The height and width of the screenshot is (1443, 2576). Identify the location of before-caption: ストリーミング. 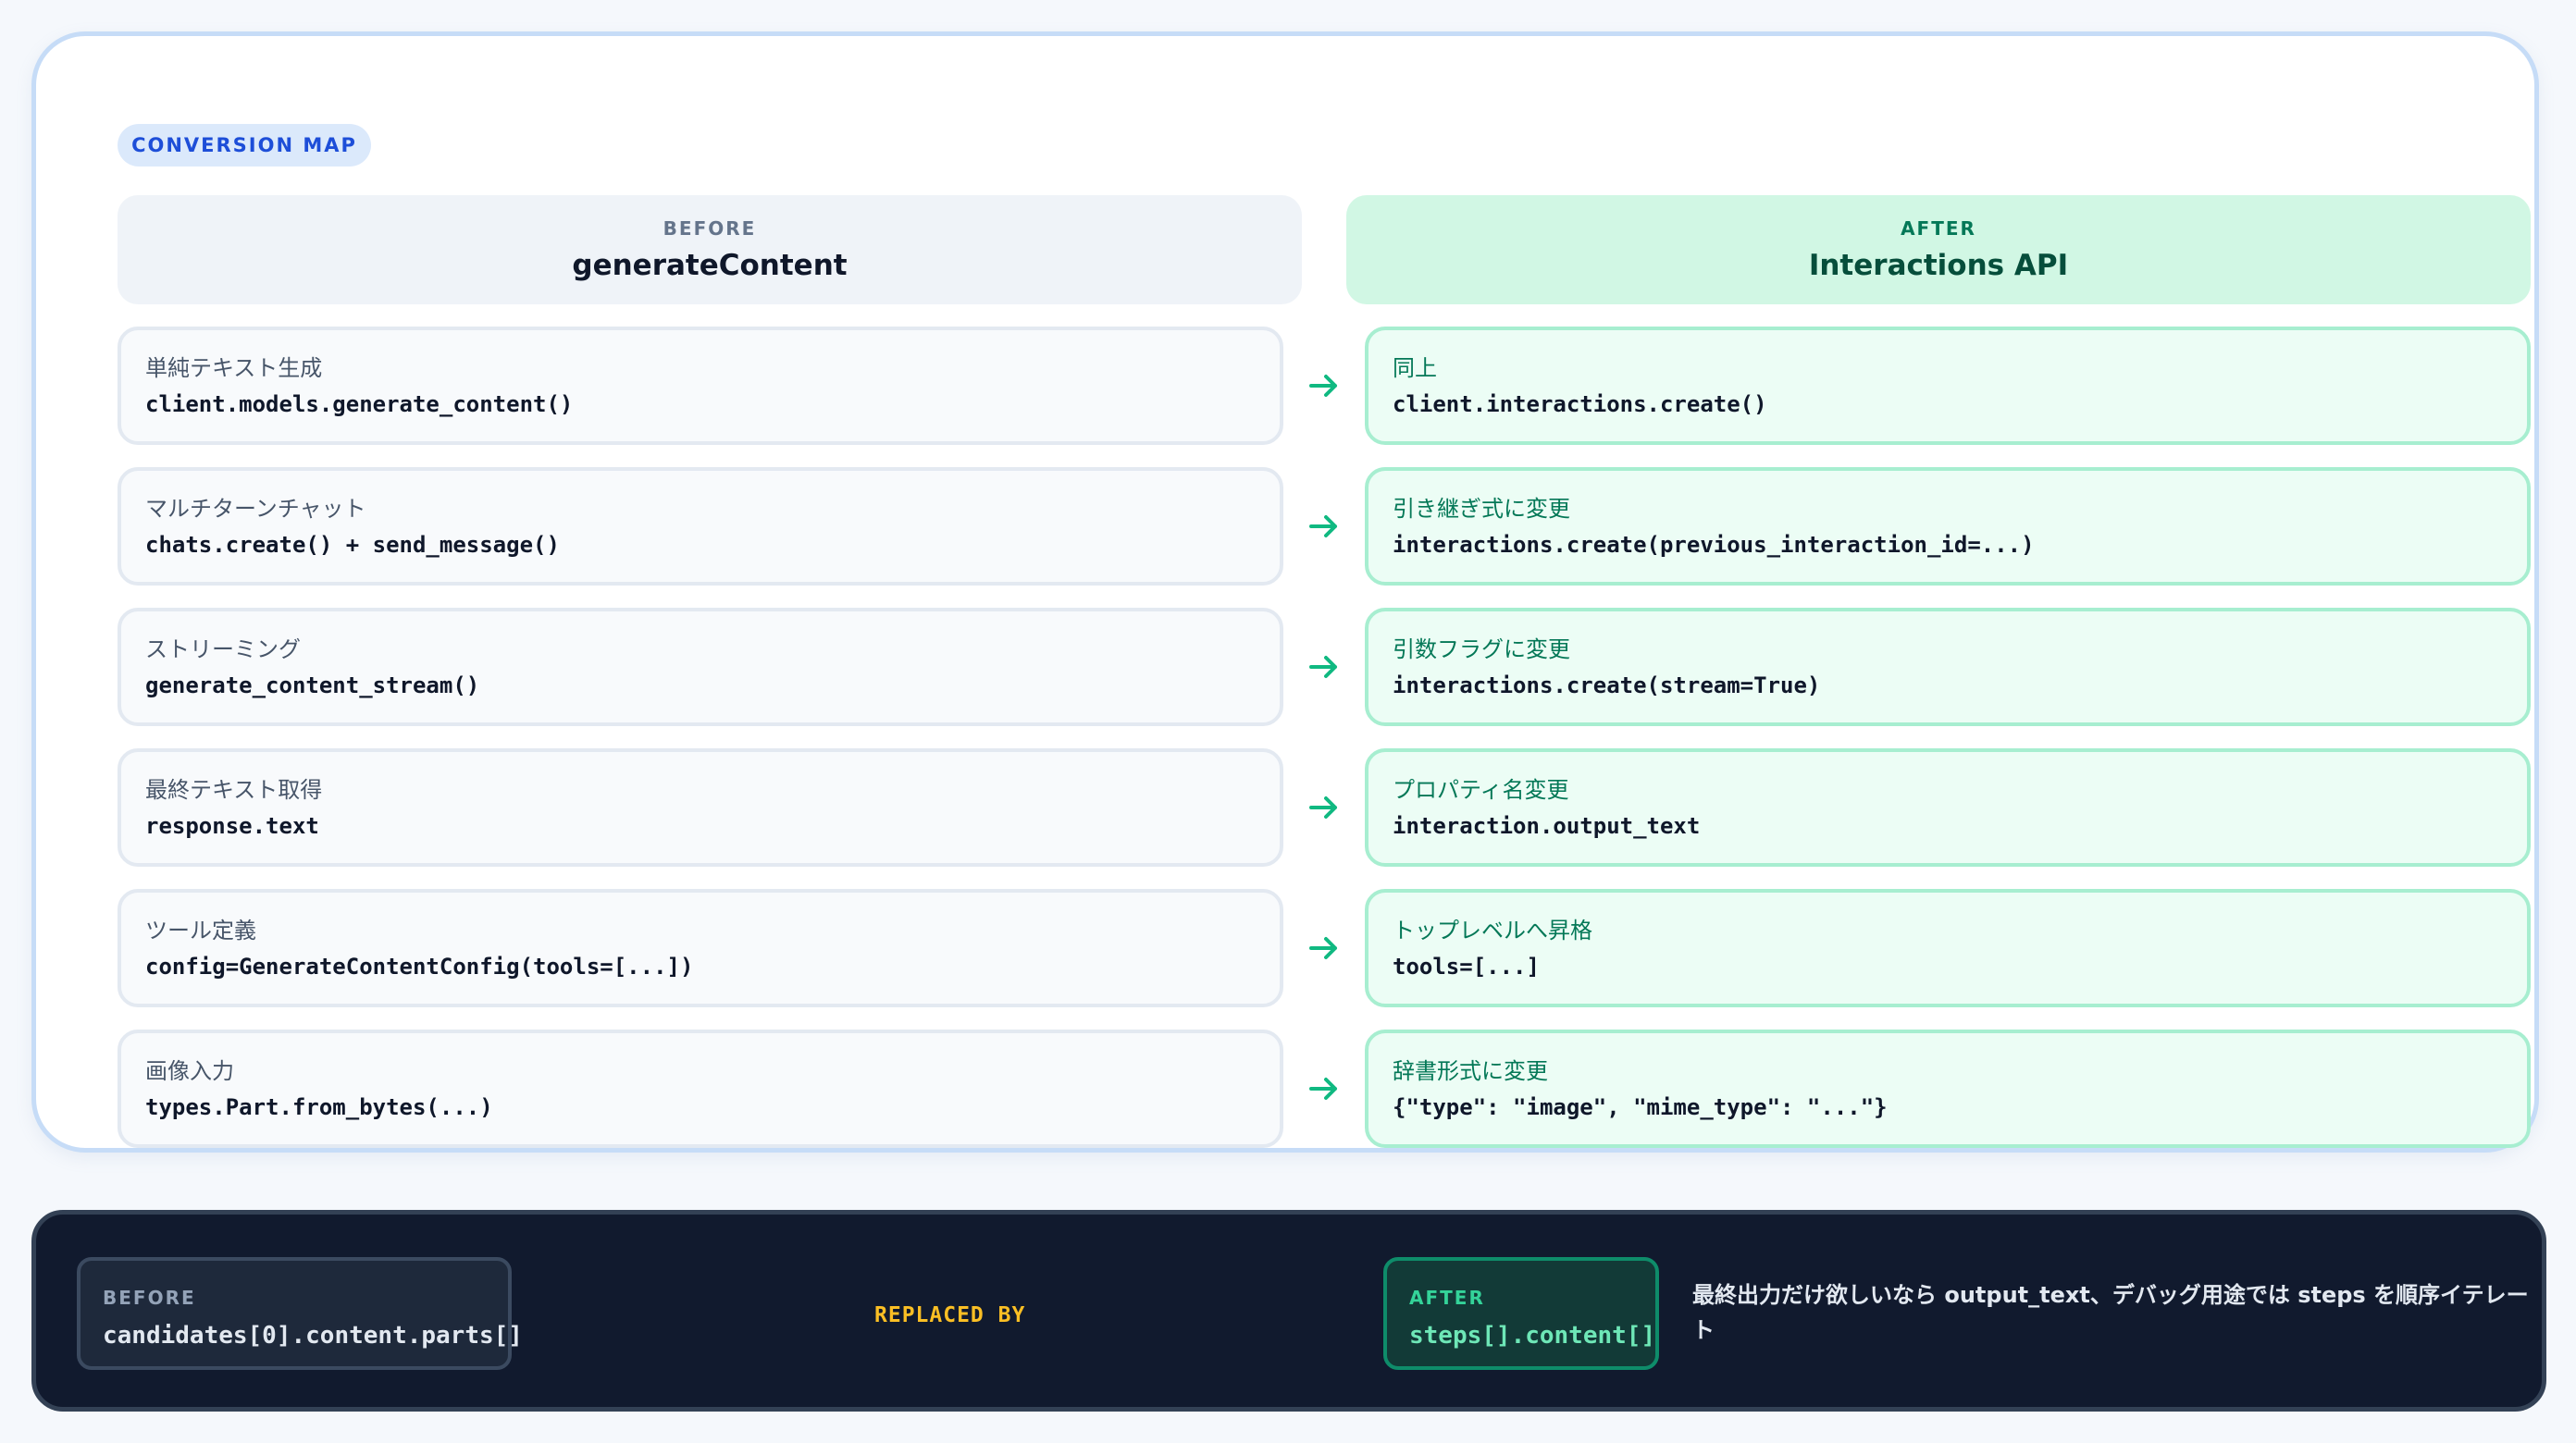
(223, 649).